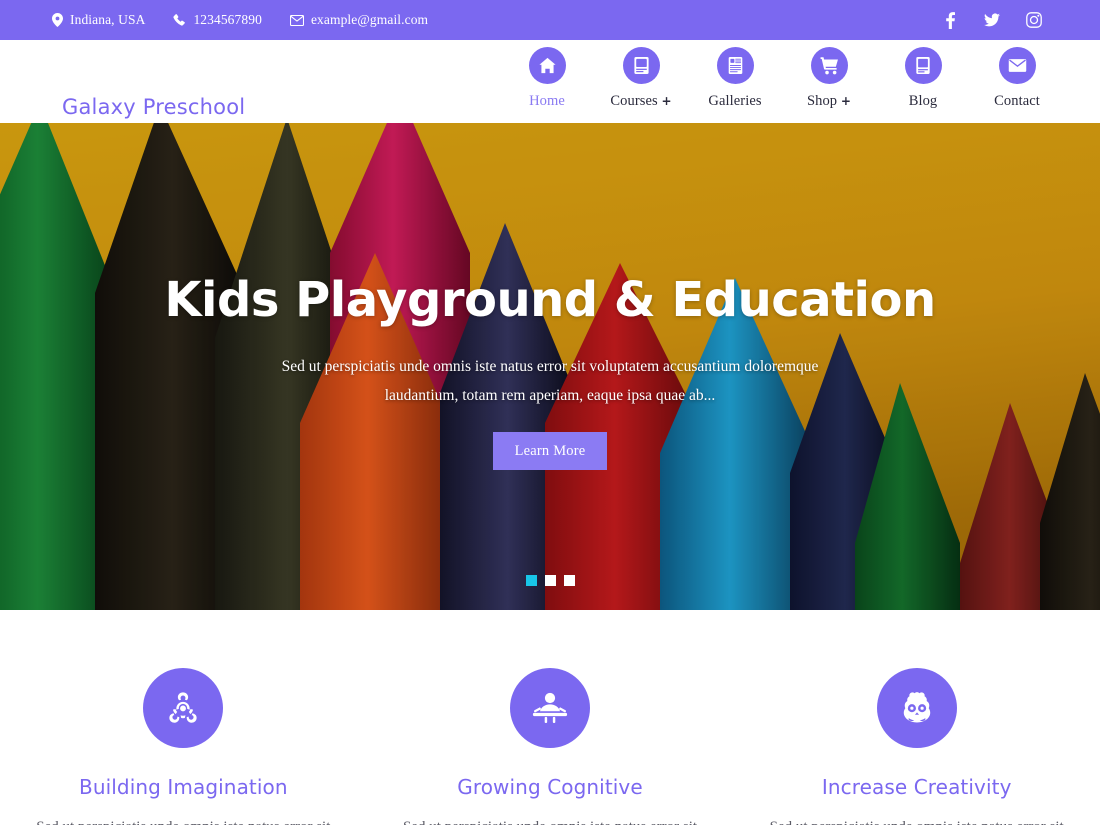 Image resolution: width=1100 pixels, height=825 pixels. Describe the element at coordinates (916, 787) in the screenshot. I see `feature-title-3: Increase Creativity` at that location.